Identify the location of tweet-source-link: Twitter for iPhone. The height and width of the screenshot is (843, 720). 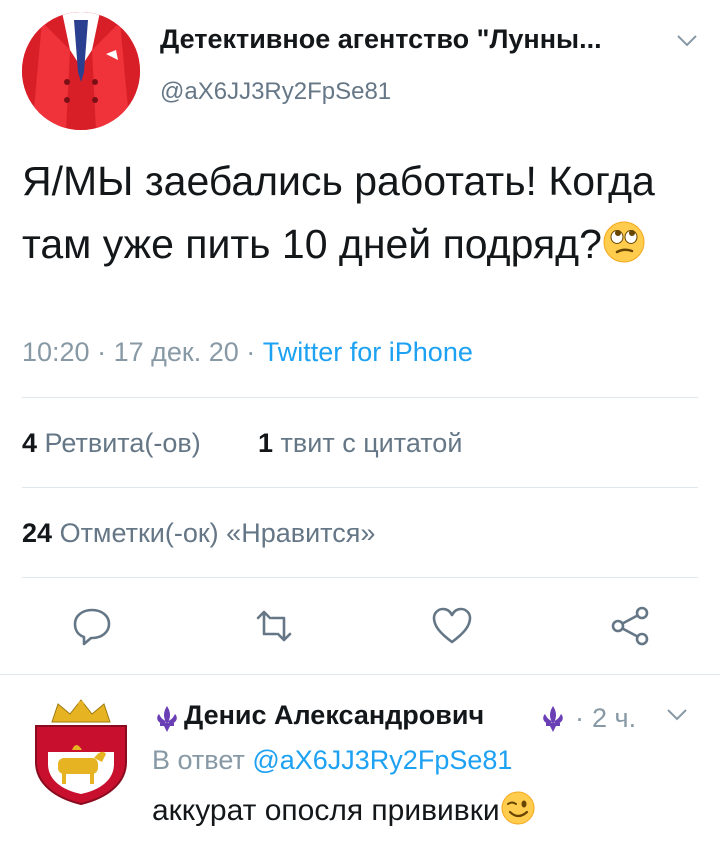
(368, 352).